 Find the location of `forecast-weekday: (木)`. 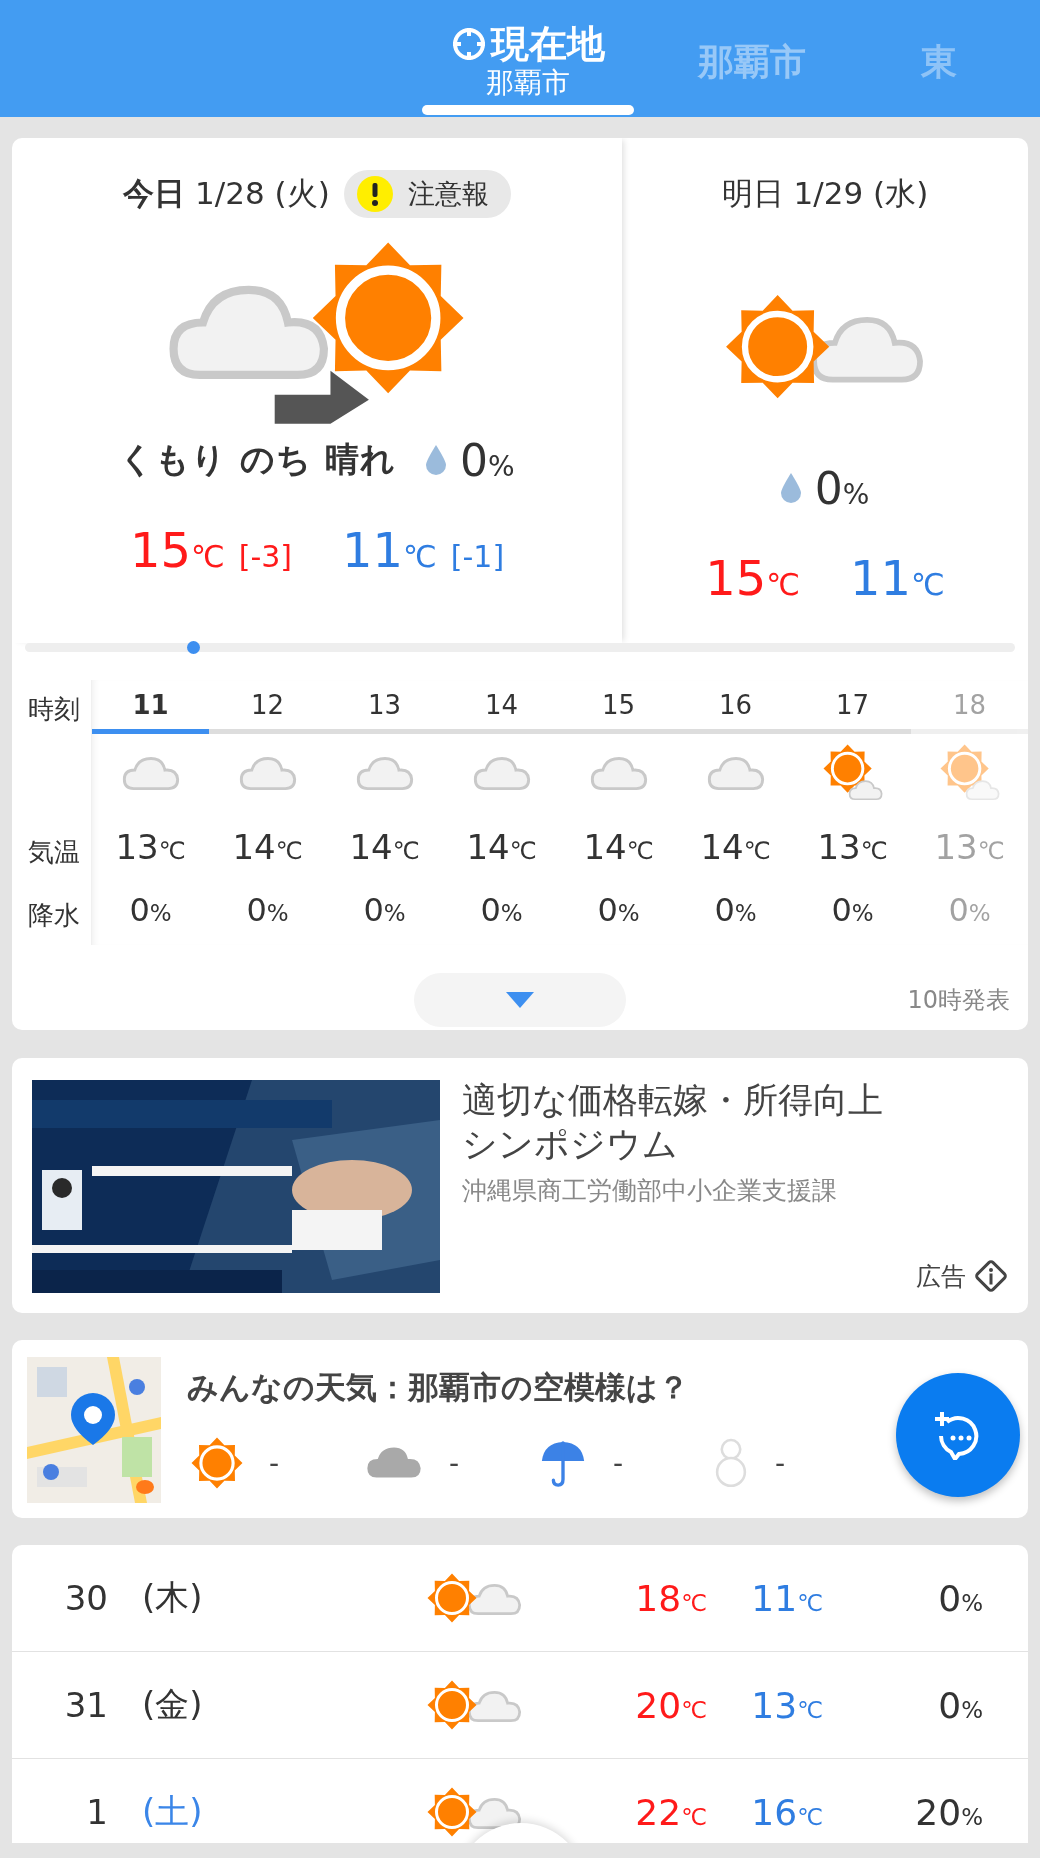

forecast-weekday: (木) is located at coordinates (173, 1597).